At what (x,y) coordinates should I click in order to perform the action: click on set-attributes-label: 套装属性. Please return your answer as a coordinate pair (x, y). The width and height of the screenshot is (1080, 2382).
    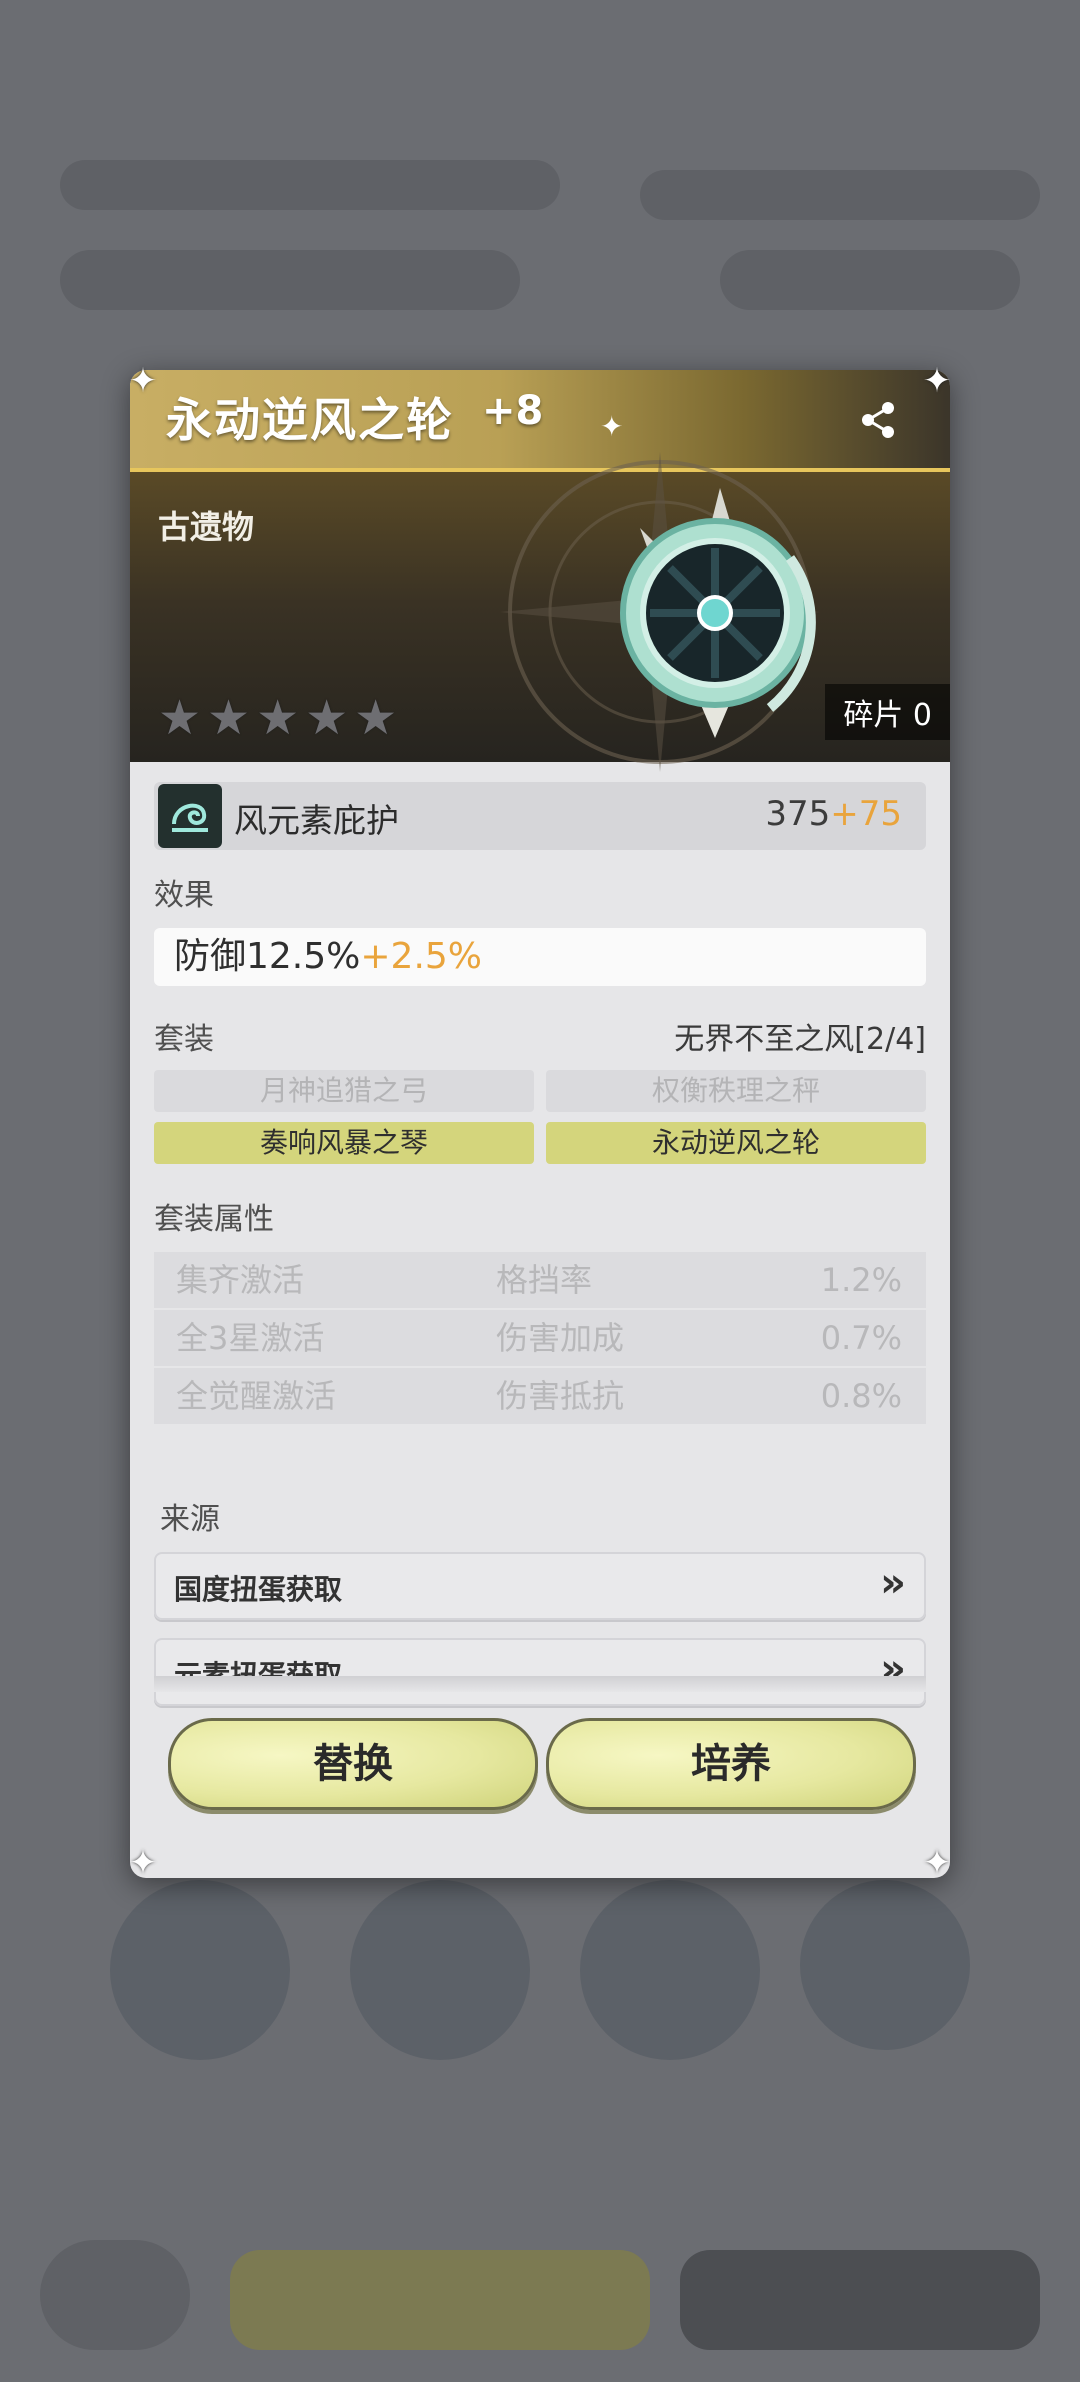
    Looking at the image, I should click on (214, 1219).